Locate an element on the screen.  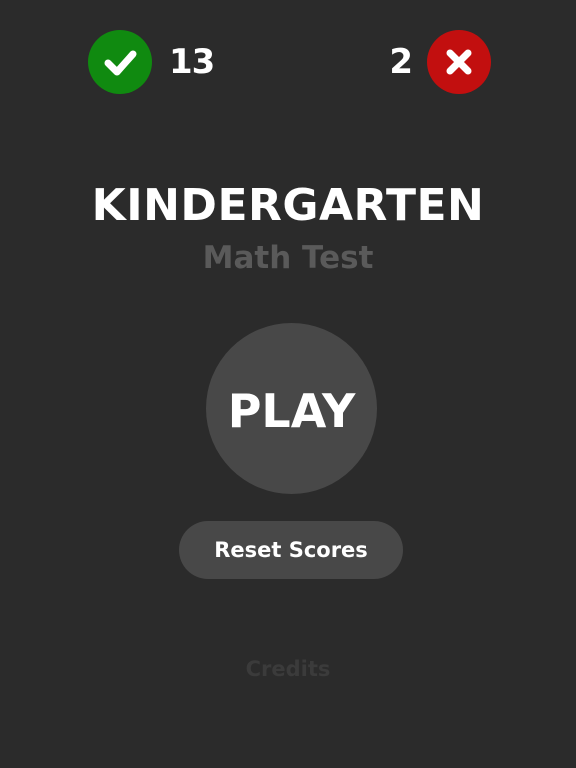
reset-scores-button: Reset Scores is located at coordinates (291, 550).